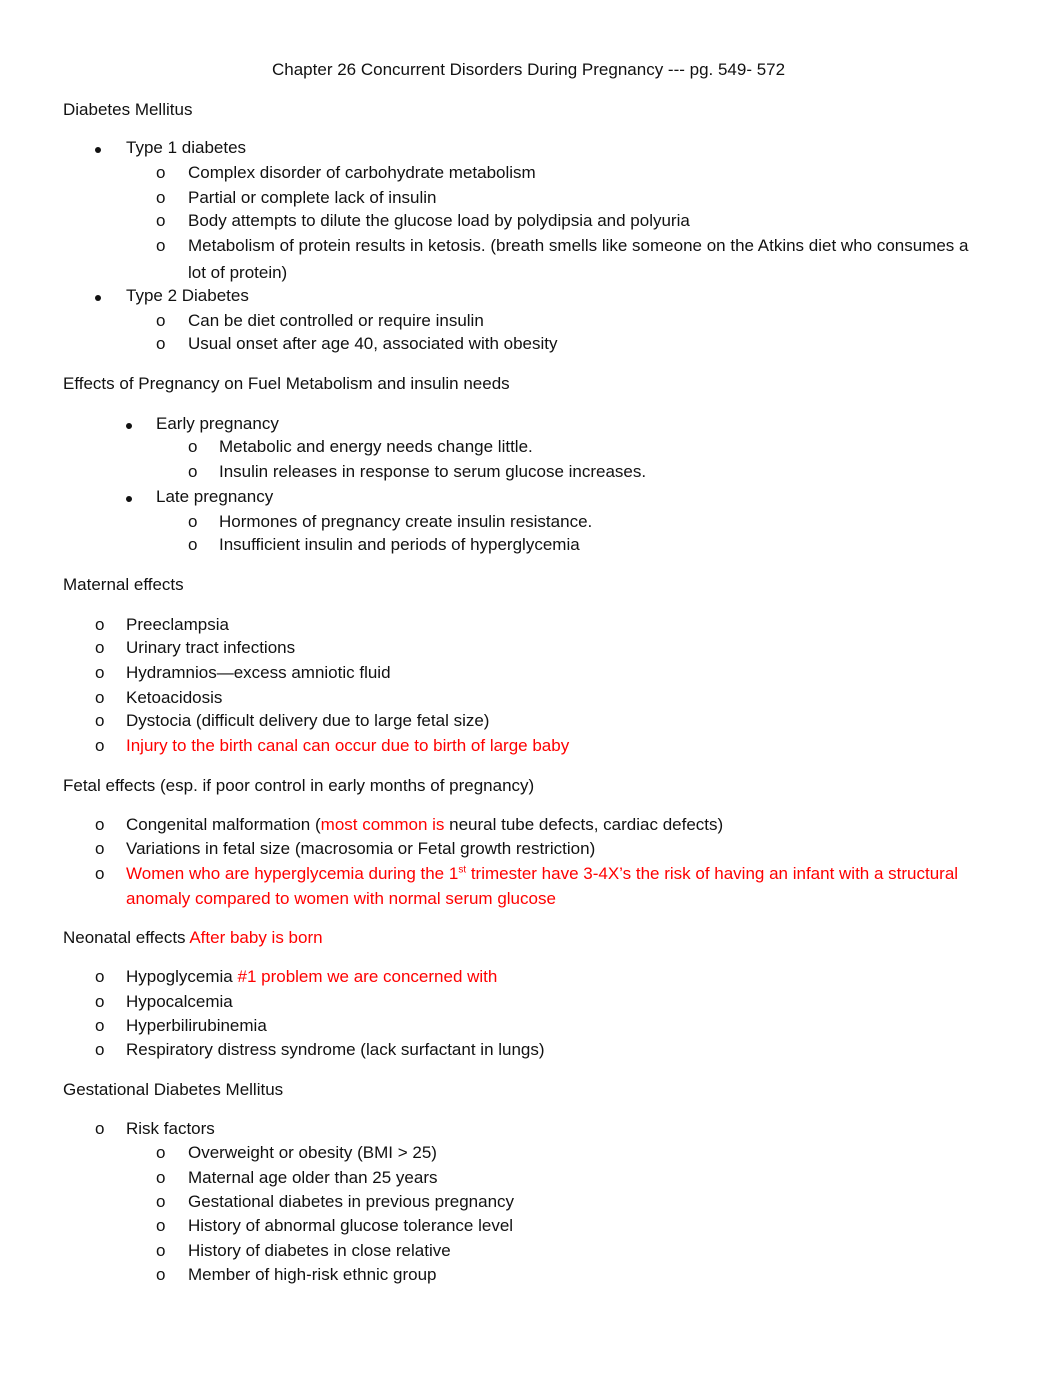 The image size is (1062, 1377). I want to click on list-item: Overweight or obesity (BMI > 25), so click(312, 1152).